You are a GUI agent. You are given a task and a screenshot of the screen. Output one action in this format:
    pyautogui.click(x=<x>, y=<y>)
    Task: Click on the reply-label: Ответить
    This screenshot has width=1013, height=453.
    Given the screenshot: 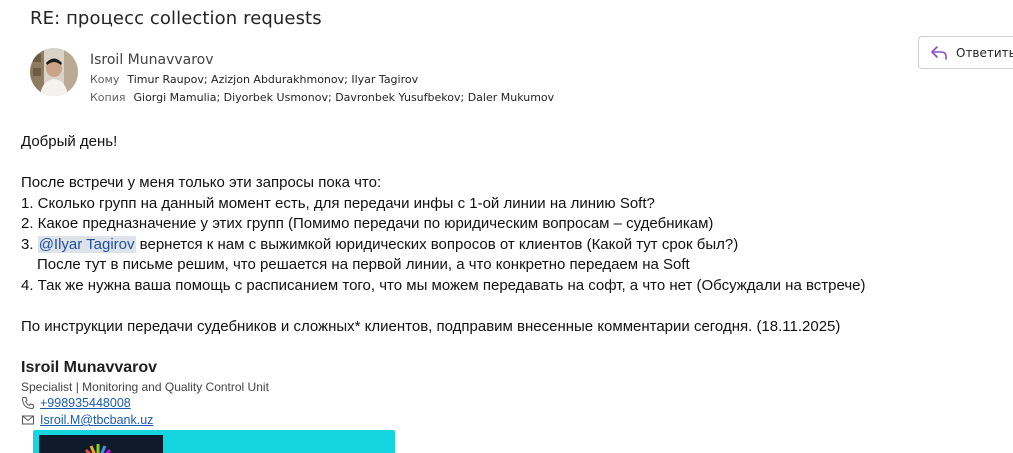 What is the action you would take?
    pyautogui.click(x=984, y=52)
    